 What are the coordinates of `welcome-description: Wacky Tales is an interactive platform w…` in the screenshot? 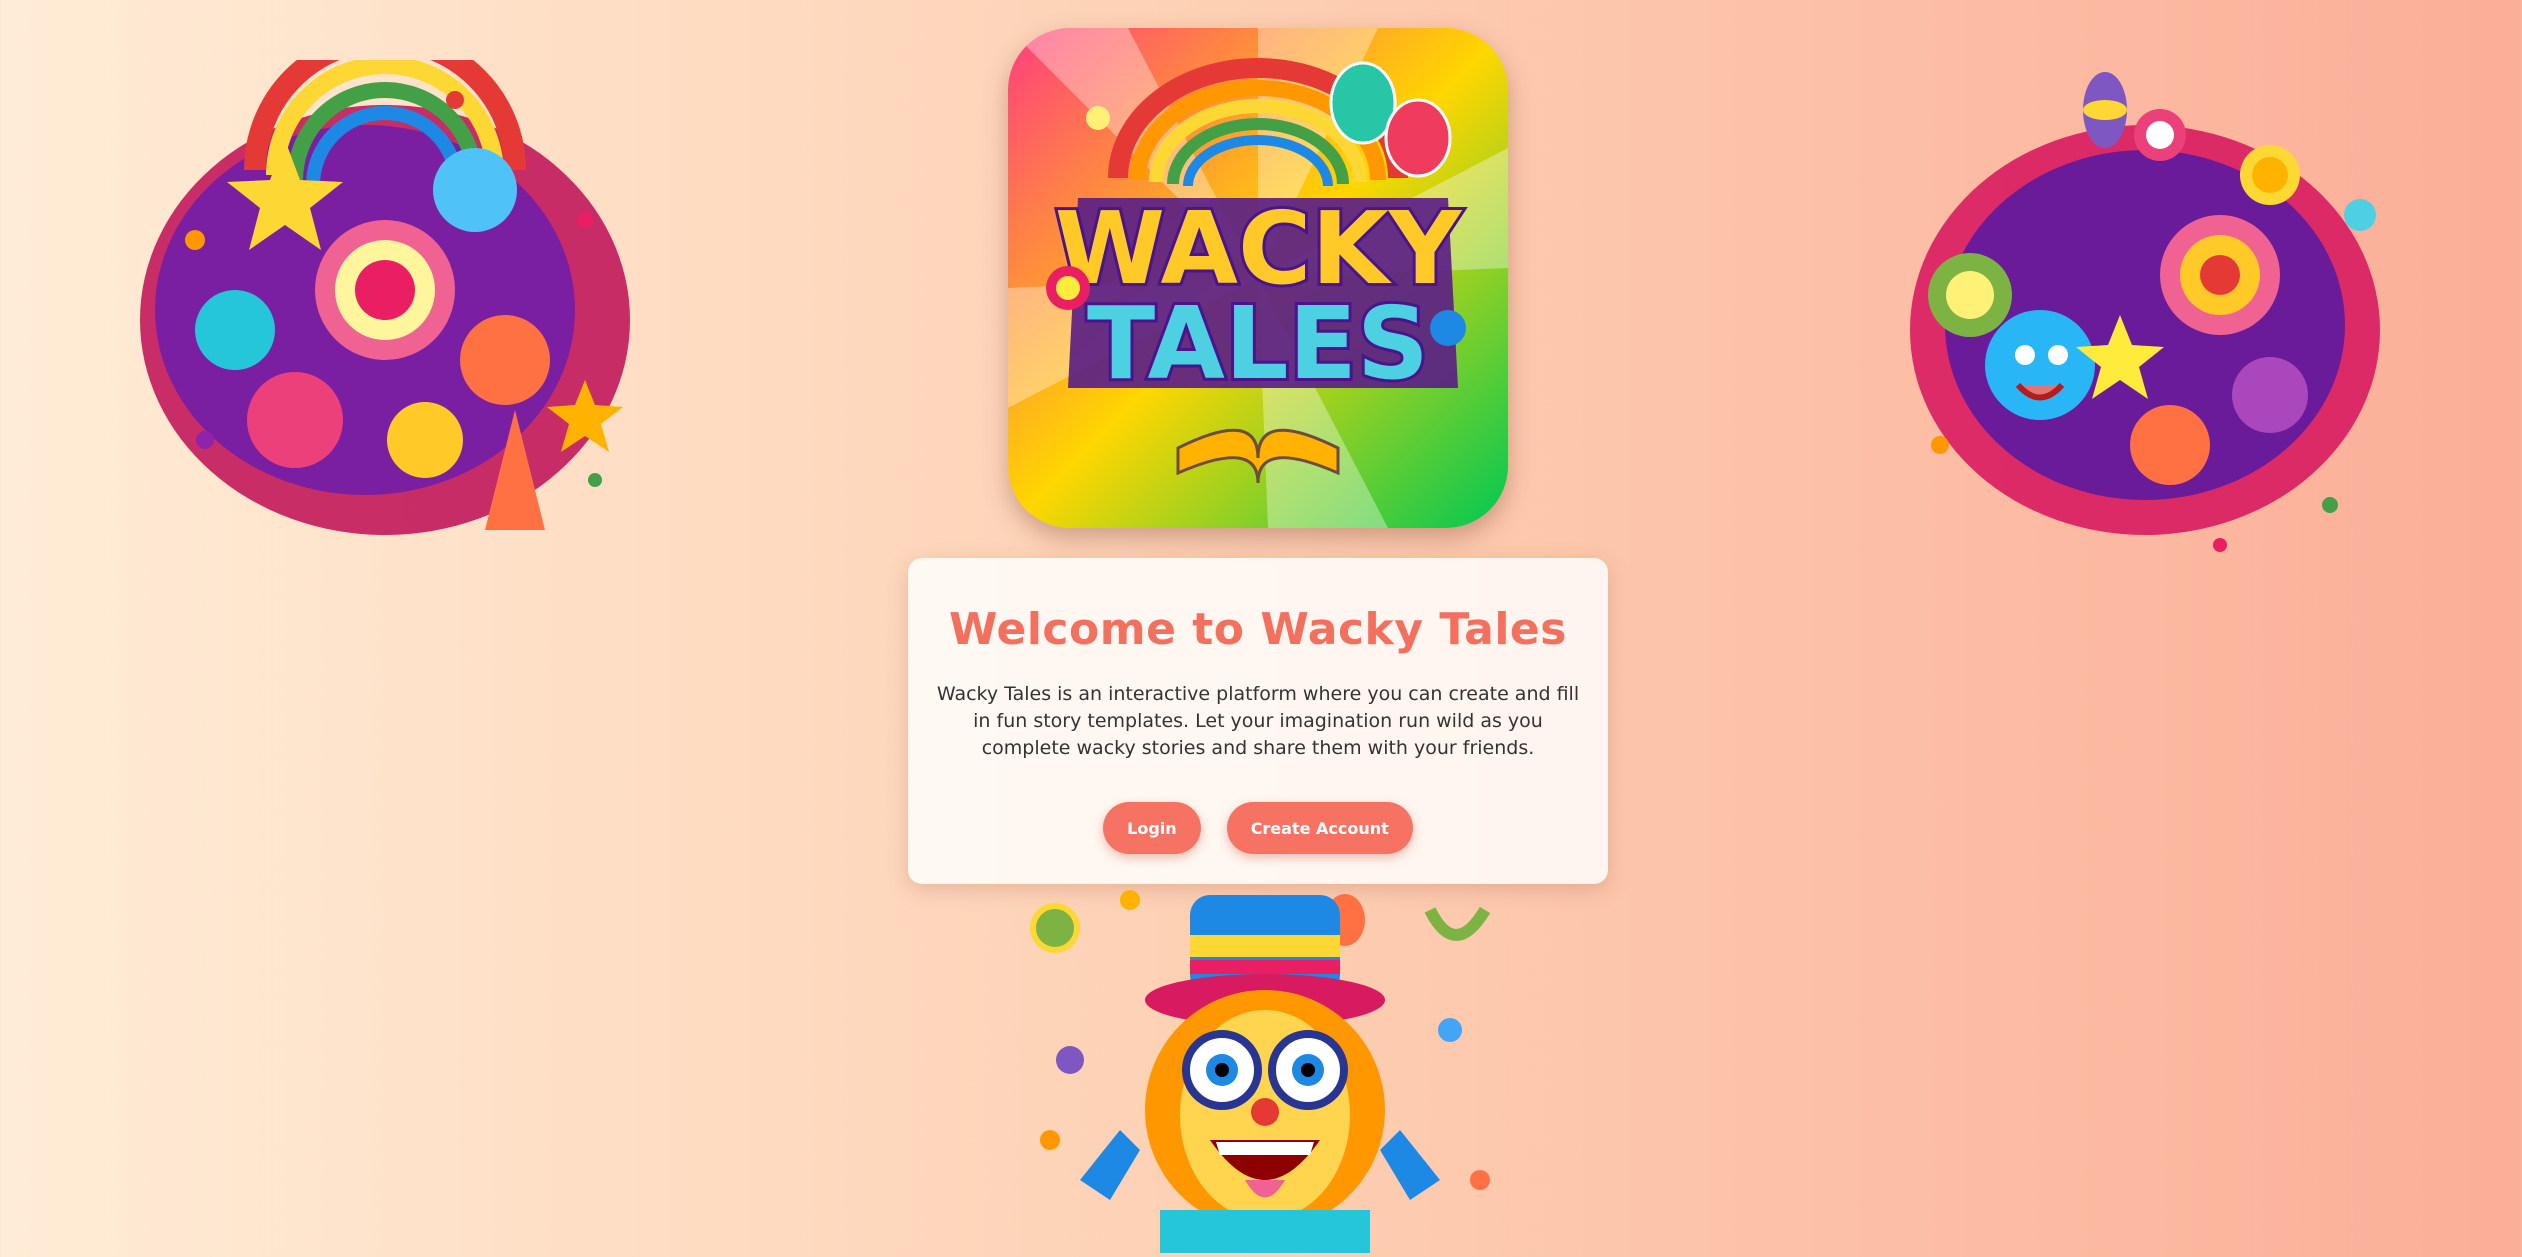 It's located at (1258, 721).